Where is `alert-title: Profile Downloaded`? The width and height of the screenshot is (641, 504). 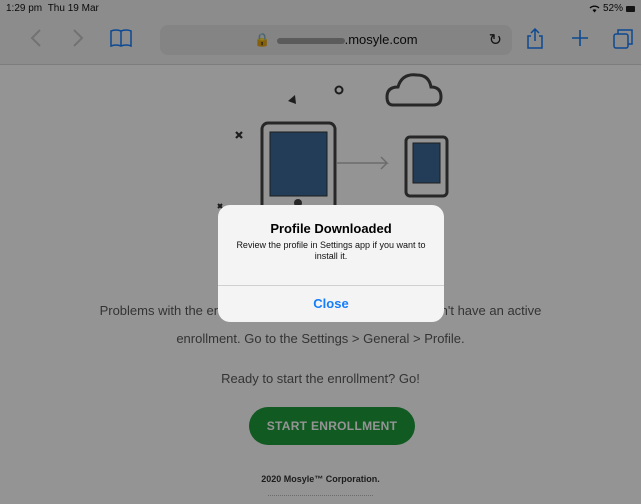
alert-title: Profile Downloaded is located at coordinates (331, 228).